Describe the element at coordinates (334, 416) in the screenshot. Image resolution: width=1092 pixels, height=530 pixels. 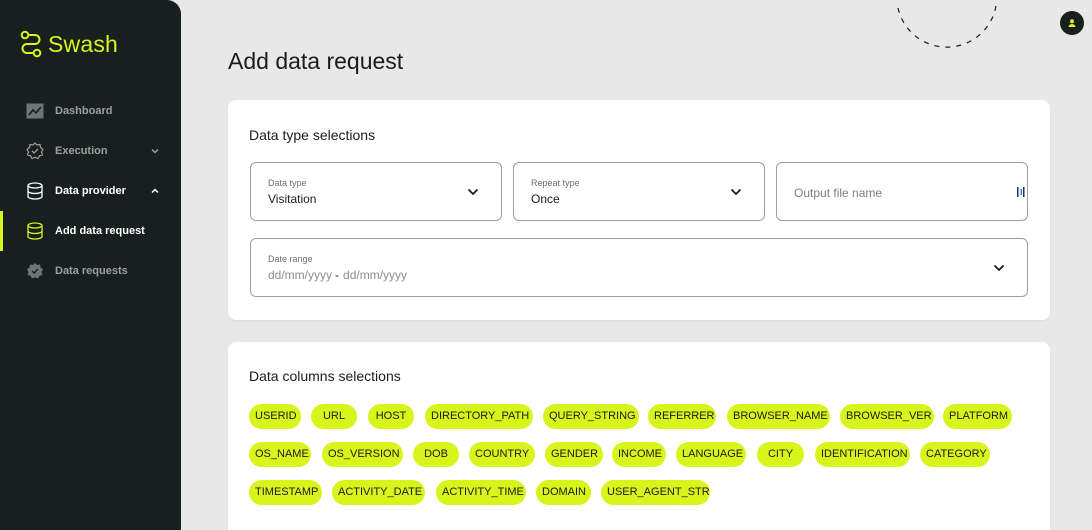
I see `column-chip: URL` at that location.